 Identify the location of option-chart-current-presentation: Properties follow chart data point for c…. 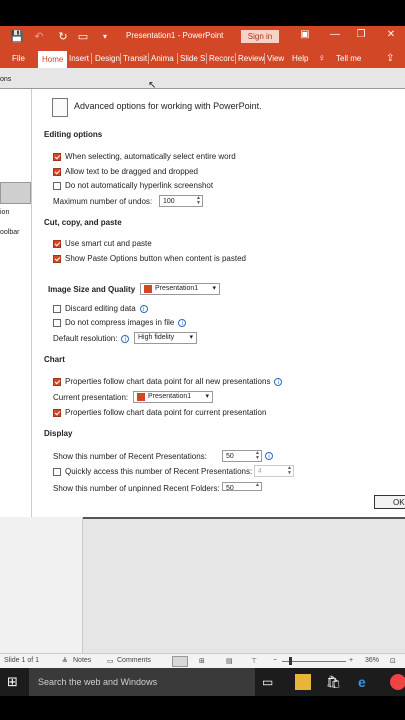
(159, 412).